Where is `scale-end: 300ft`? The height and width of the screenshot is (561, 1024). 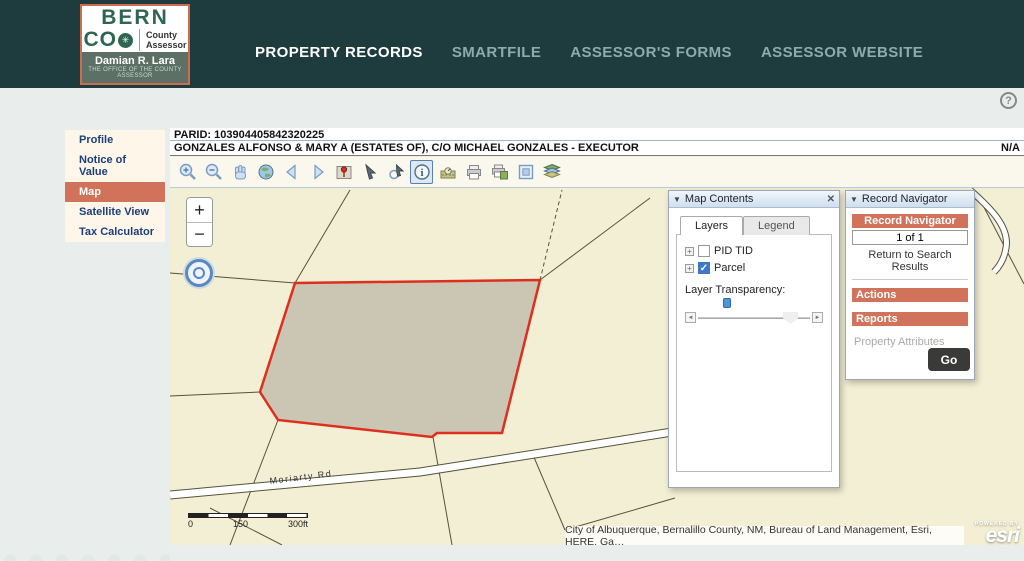 scale-end: 300ft is located at coordinates (297, 524).